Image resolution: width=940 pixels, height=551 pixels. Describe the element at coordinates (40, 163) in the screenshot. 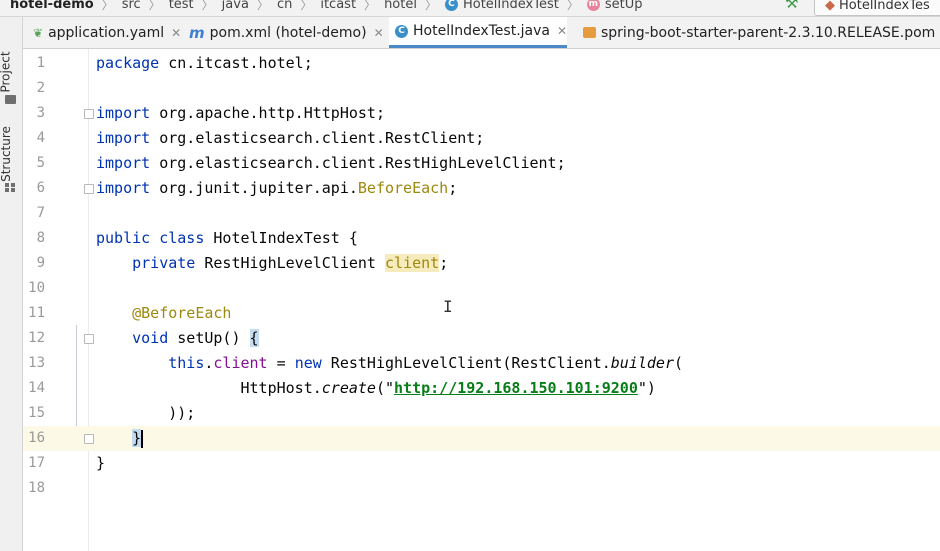

I see `line-number: 5` at that location.